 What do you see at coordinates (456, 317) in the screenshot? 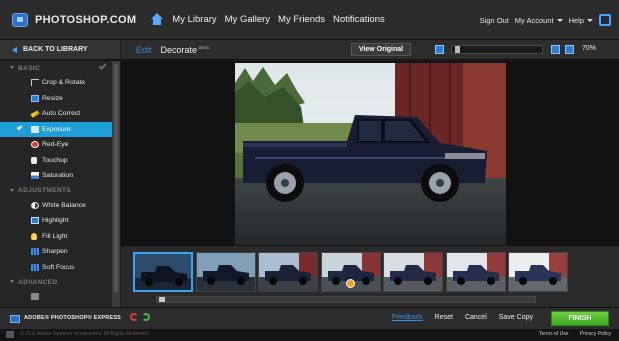
I see `action-links: Feedback Reset Cancel Save Copy` at bounding box center [456, 317].